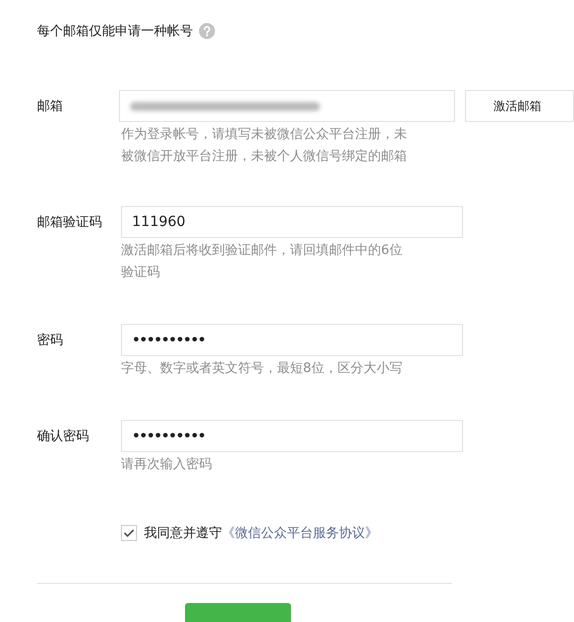 Image resolution: width=574 pixels, height=622 pixels. Describe the element at coordinates (264, 146) in the screenshot. I see `hint-text: 作为登录帐号，请填写未被微信公众平台注册，未被微信开放平台注册，未被个人微信号绑定的邮箱` at that location.